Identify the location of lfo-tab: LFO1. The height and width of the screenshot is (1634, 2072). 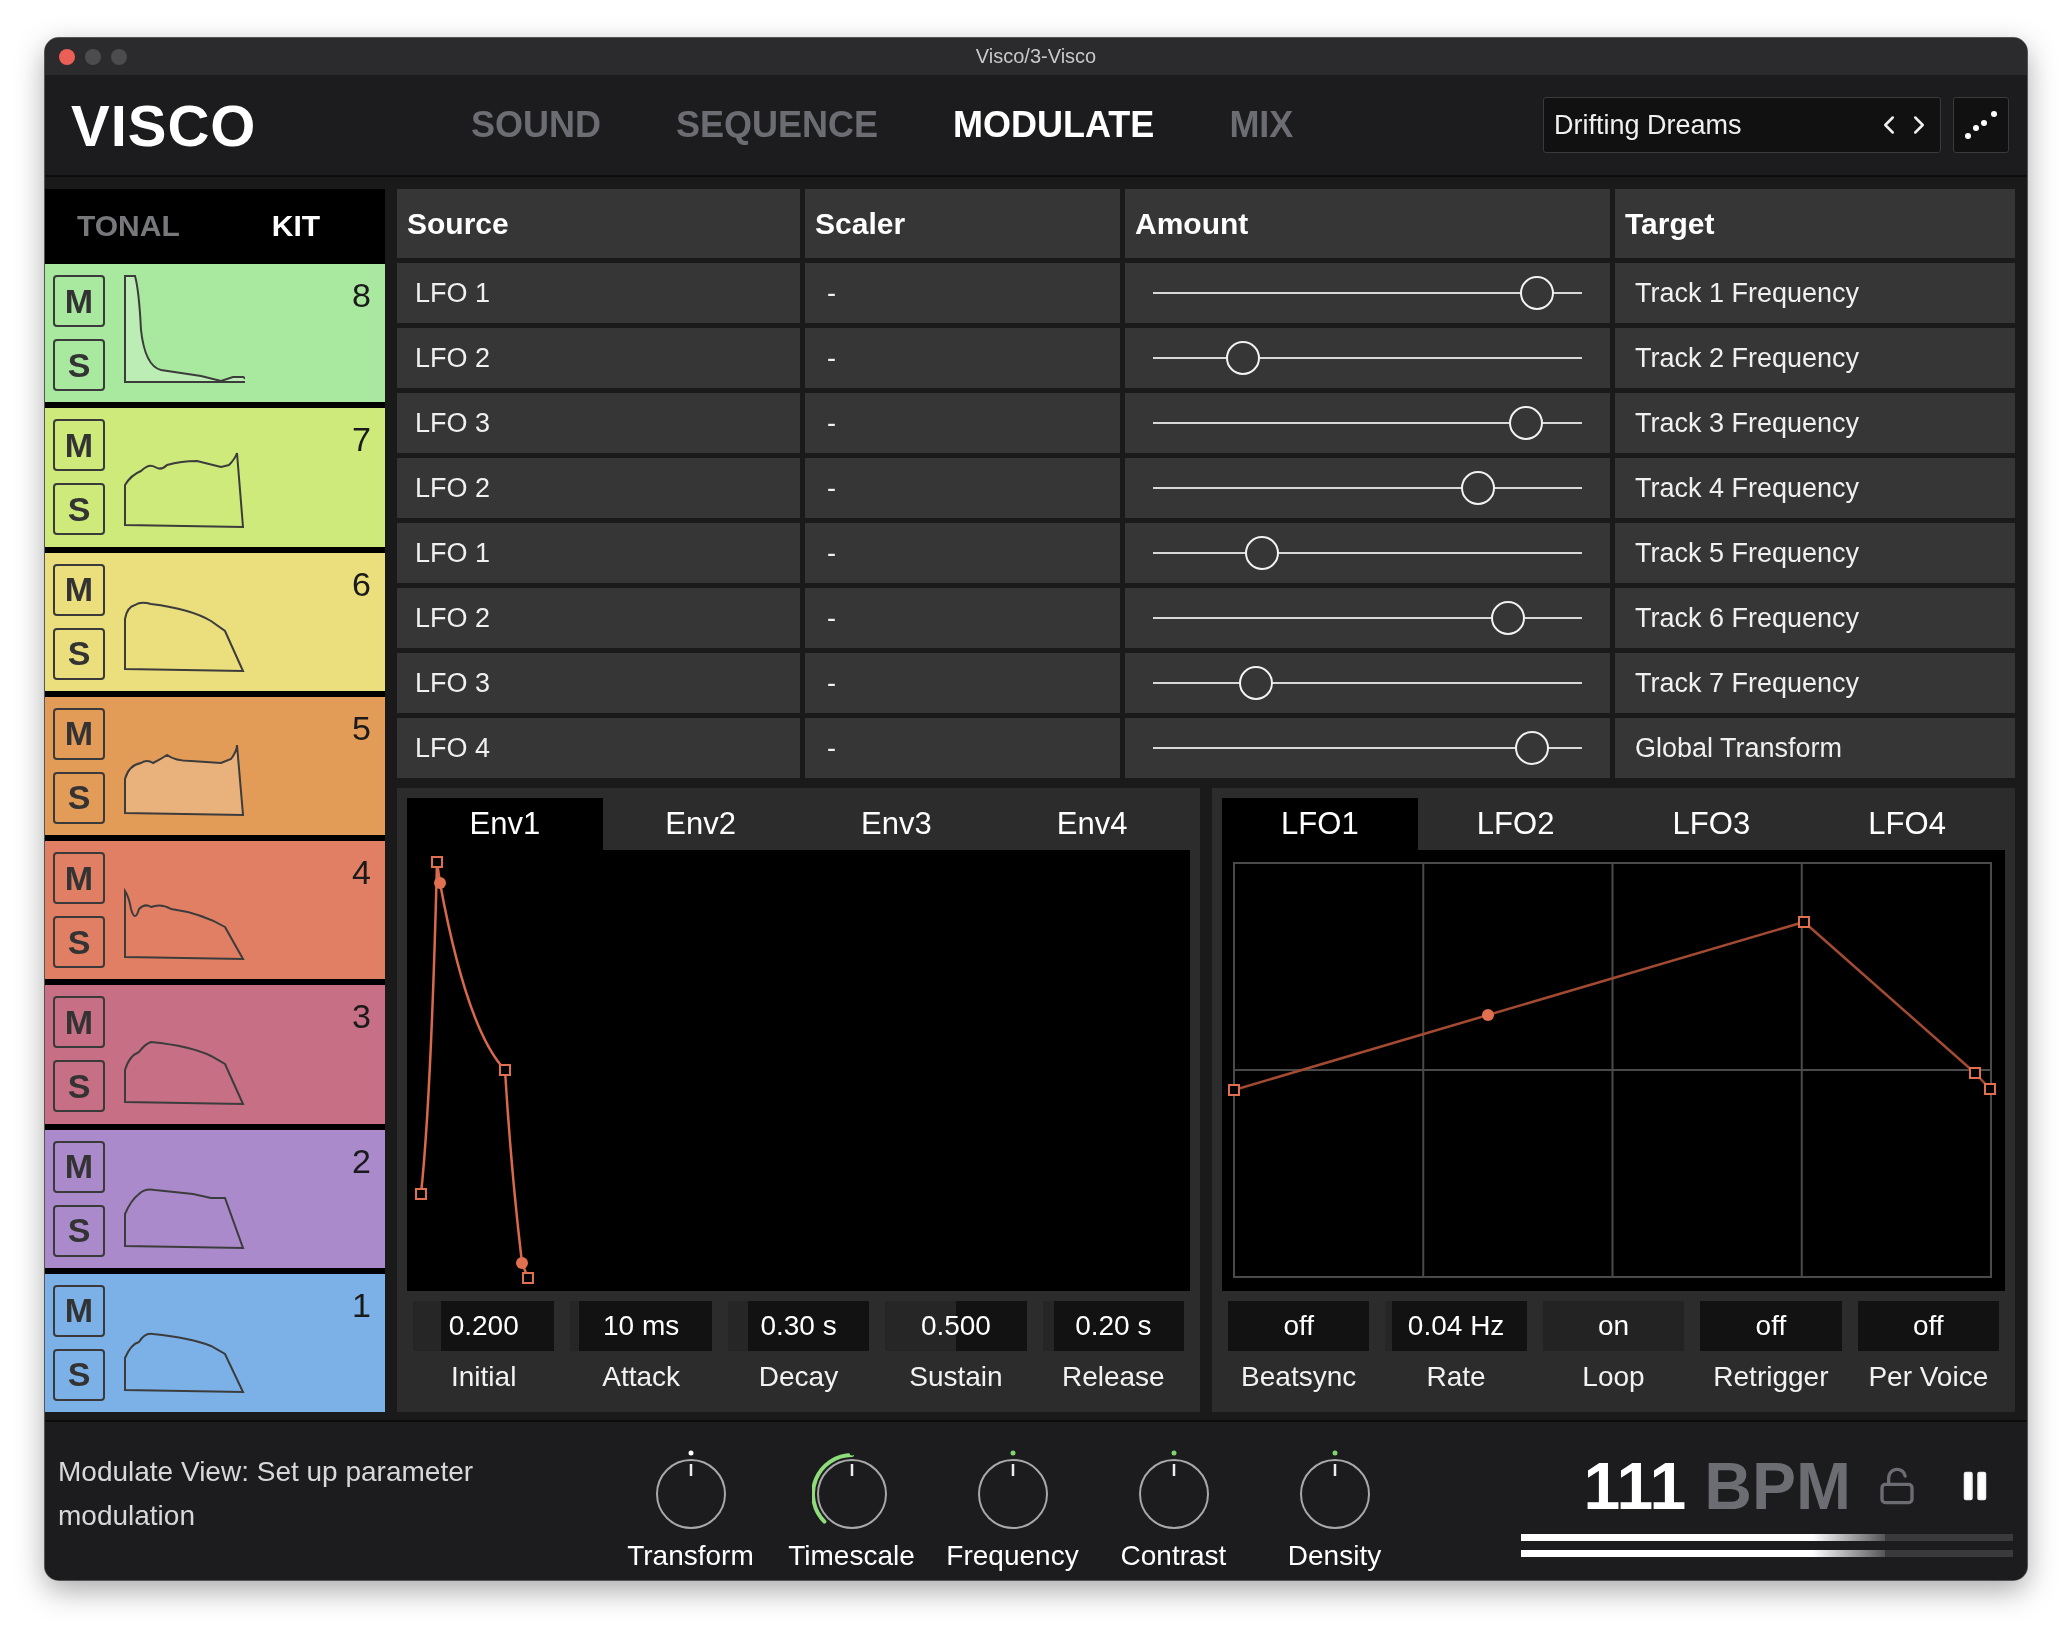
(1320, 824).